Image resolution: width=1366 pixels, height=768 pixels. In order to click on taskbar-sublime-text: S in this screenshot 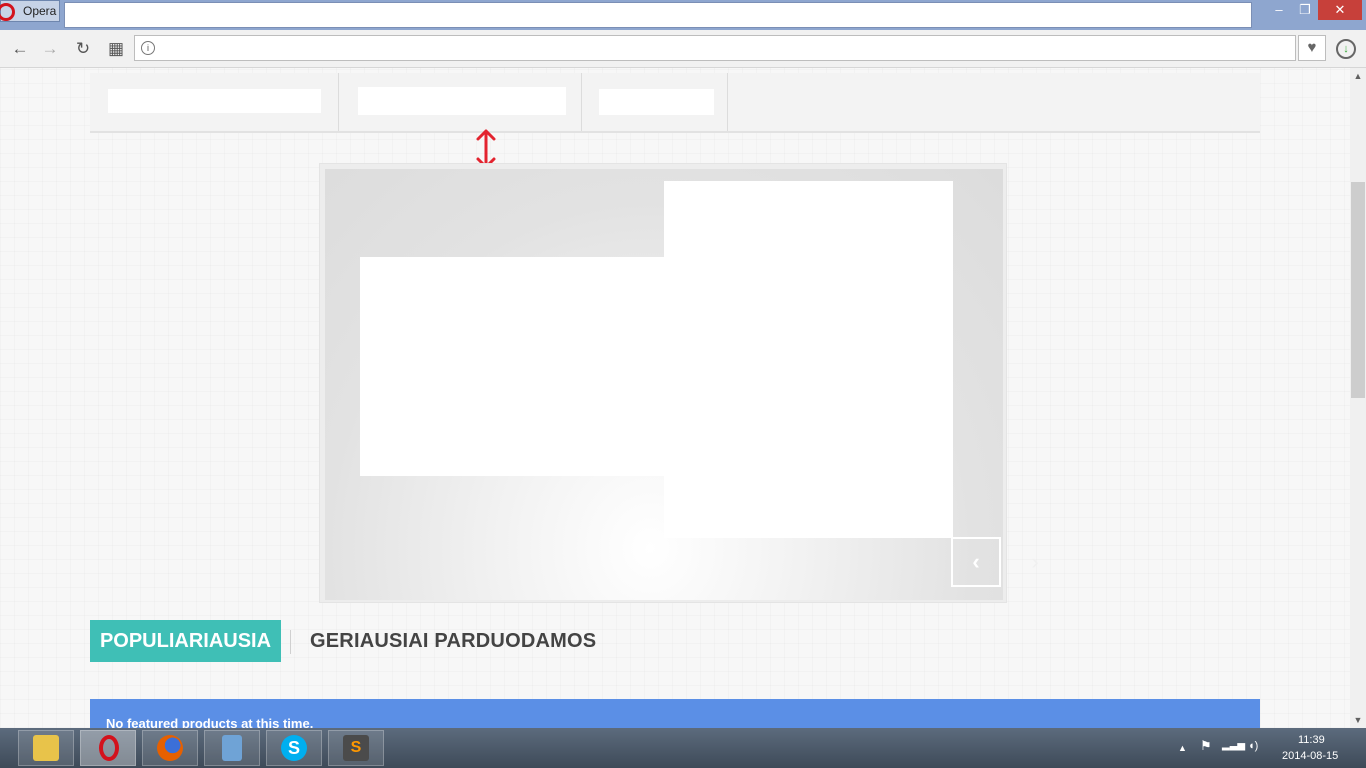, I will do `click(356, 748)`.